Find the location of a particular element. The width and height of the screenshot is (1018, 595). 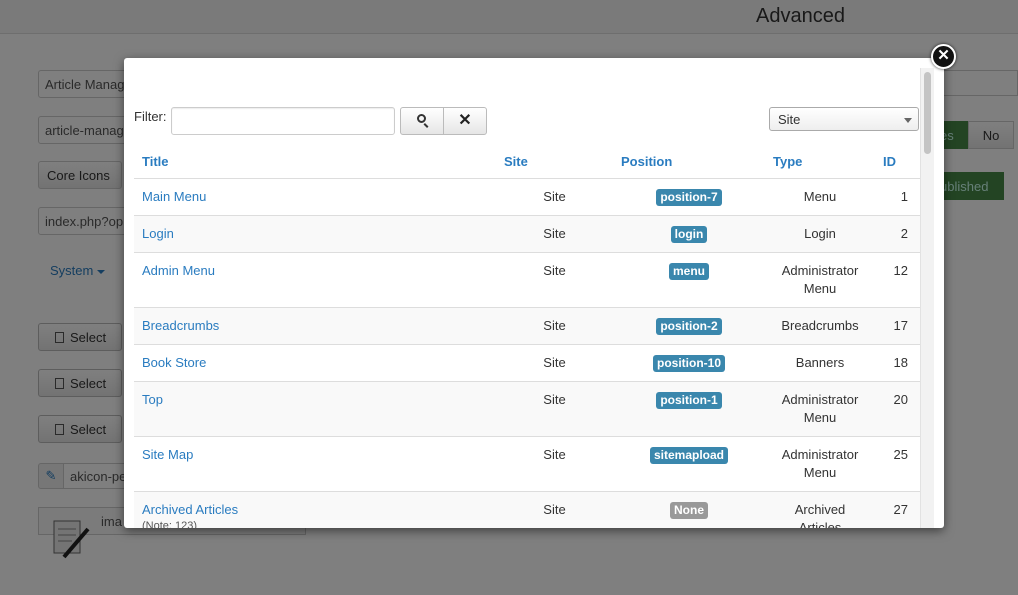

table-row: Login Site login Login 2 is located at coordinates (527, 234).